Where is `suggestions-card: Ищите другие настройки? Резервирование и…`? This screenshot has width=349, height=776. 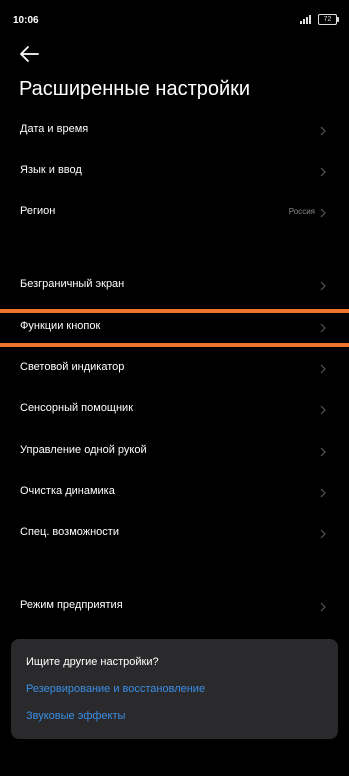 suggestions-card: Ищите другие настройки? Резервирование и… is located at coordinates (174, 689).